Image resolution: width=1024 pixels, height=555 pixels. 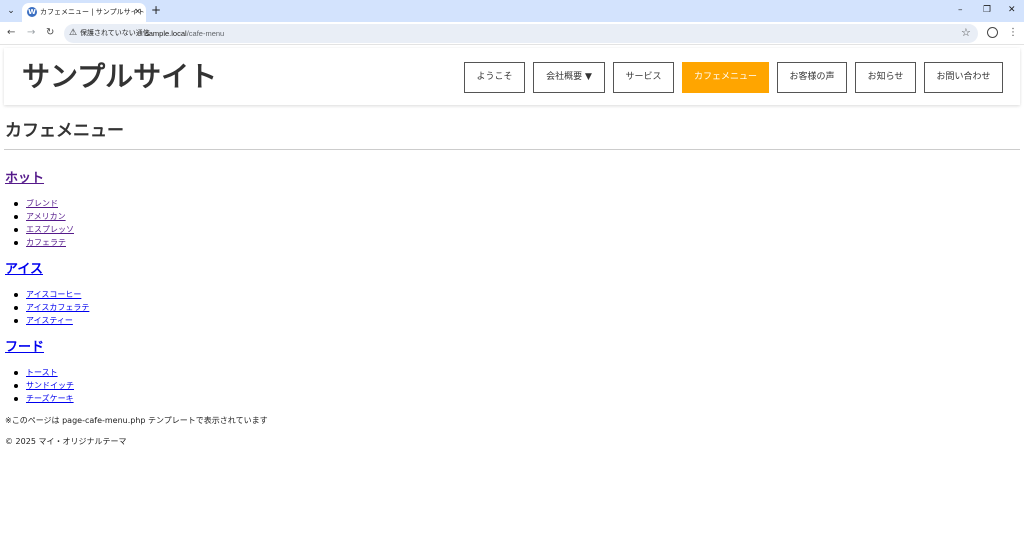 What do you see at coordinates (50, 33) in the screenshot?
I see `reload-icon: ↻` at bounding box center [50, 33].